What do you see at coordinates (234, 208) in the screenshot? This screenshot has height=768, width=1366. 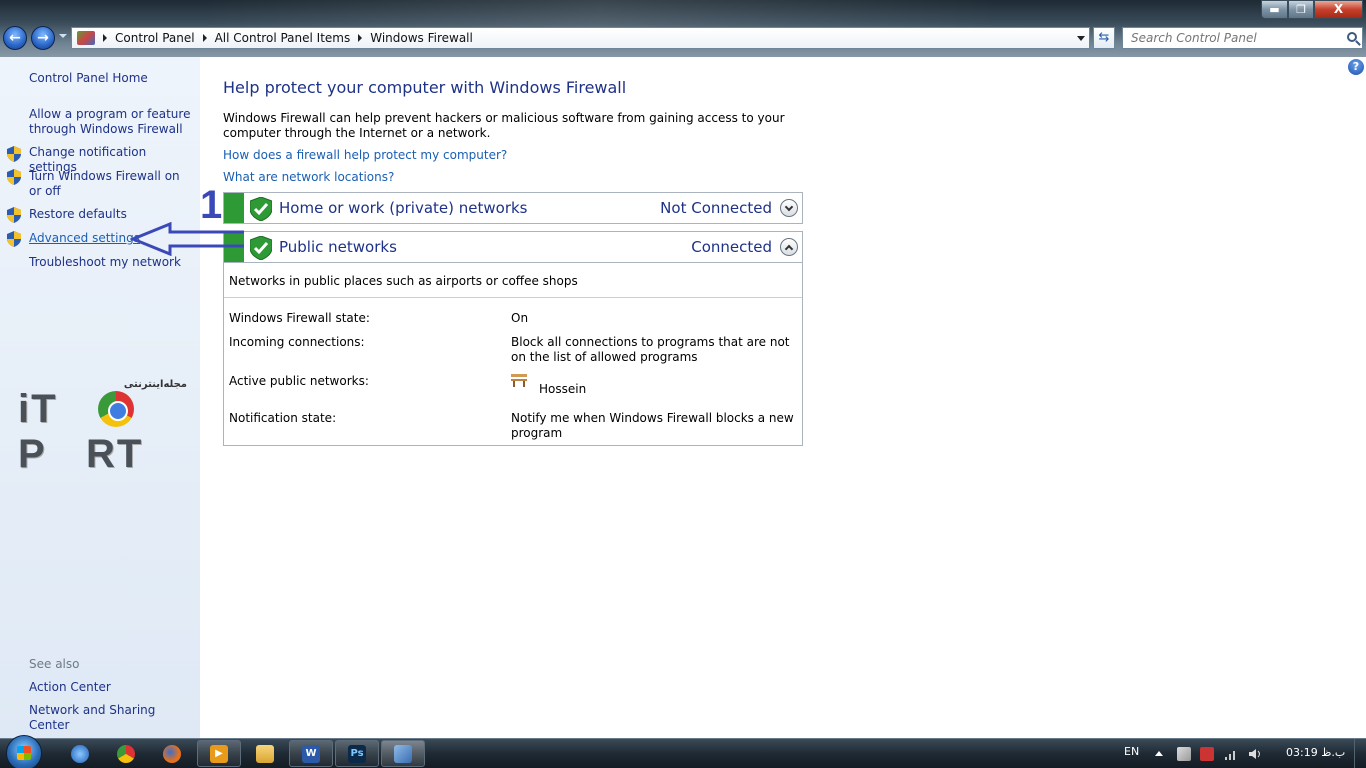 I see `status-color-bar` at bounding box center [234, 208].